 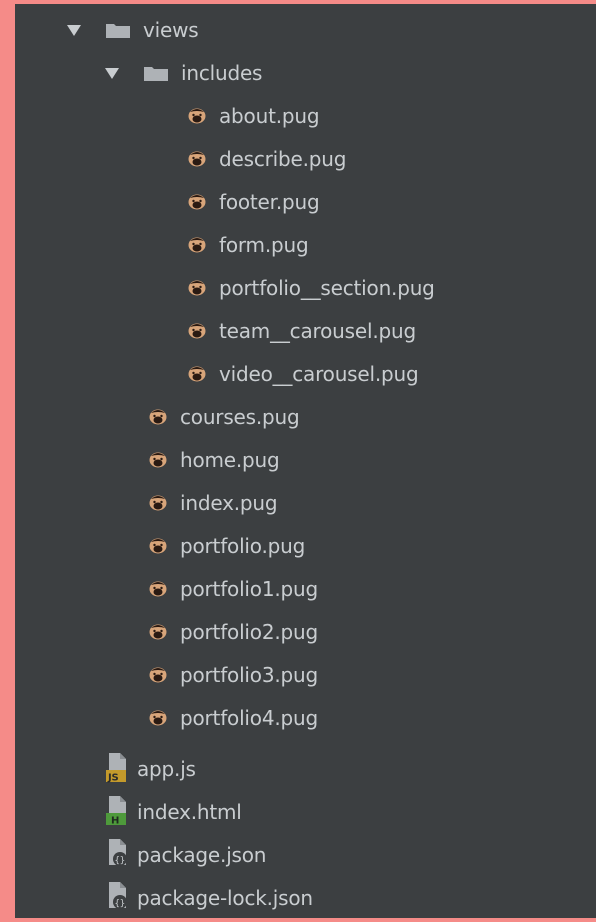 I want to click on file-label: package.json, so click(x=202, y=854).